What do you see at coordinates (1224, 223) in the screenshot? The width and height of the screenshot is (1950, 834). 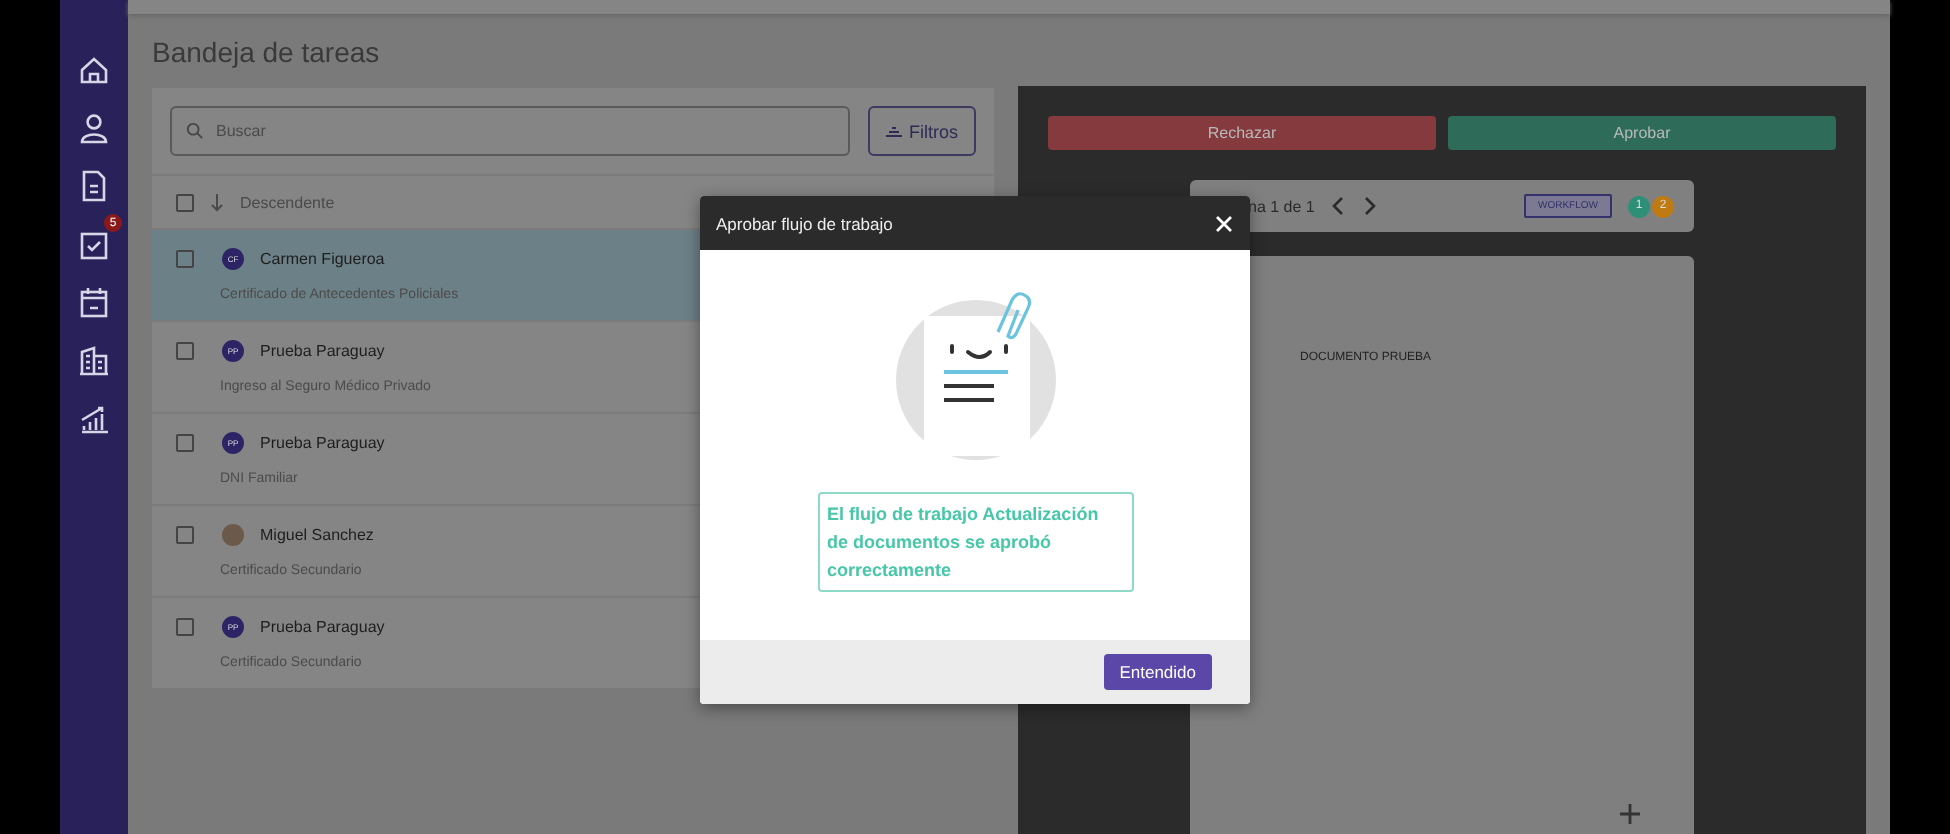 I see `close-icon` at bounding box center [1224, 223].